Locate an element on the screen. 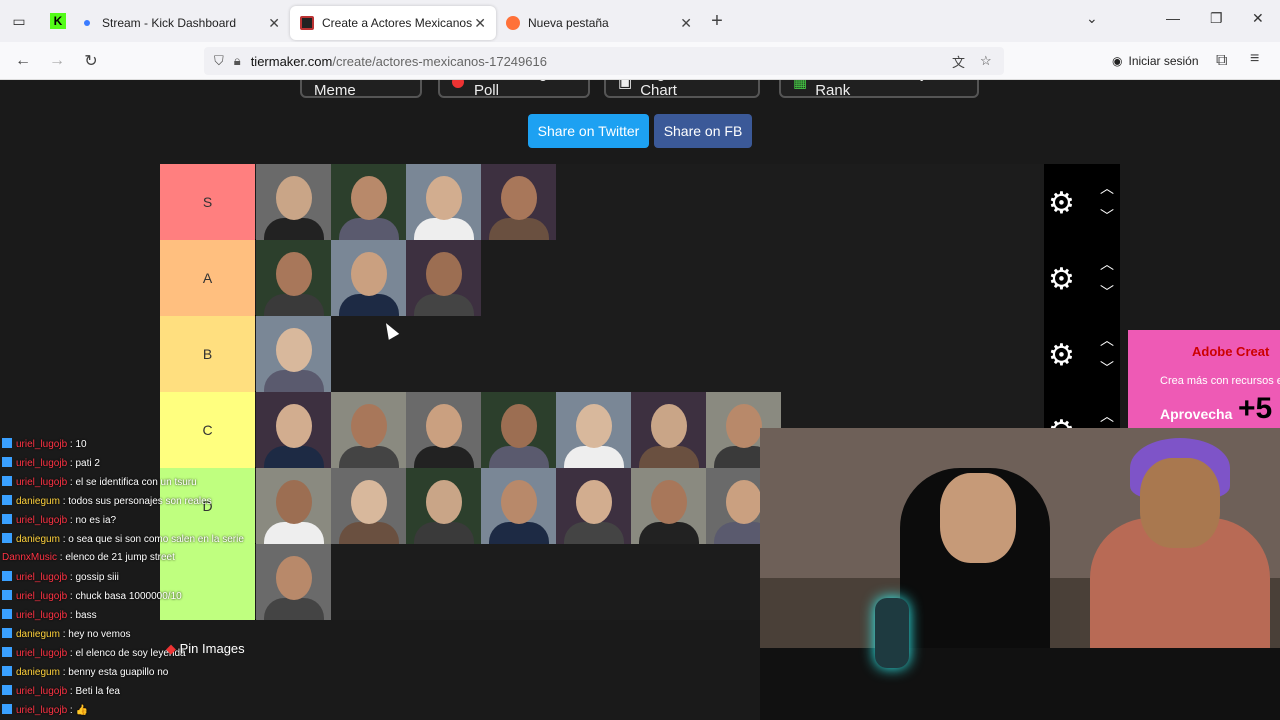 Image resolution: width=1280 pixels, height=720 pixels. create-meme-button: Create a Meme is located at coordinates (361, 89).